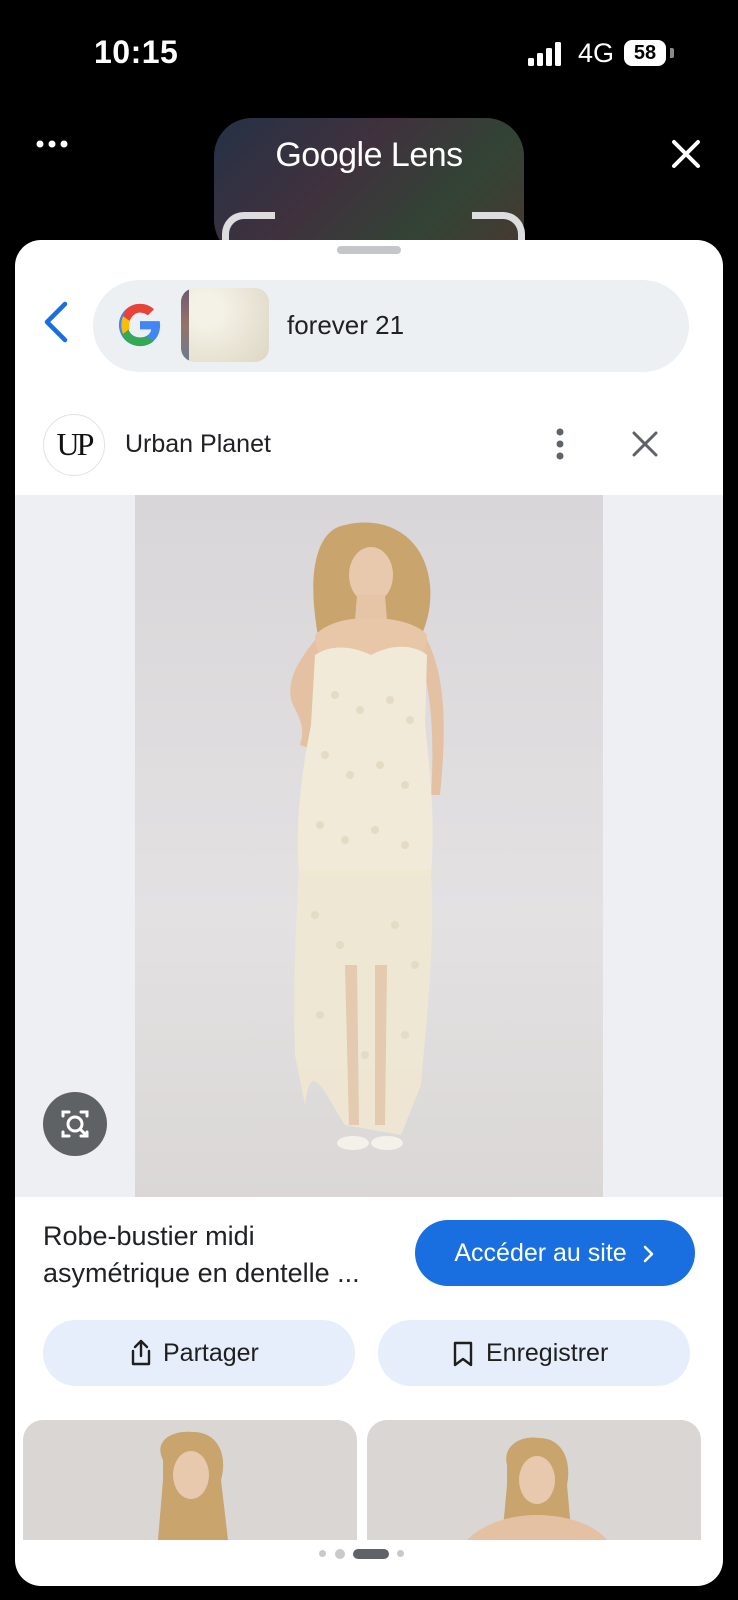 Image resolution: width=738 pixels, height=1600 pixels. What do you see at coordinates (141, 1352) in the screenshot?
I see `share-icon` at bounding box center [141, 1352].